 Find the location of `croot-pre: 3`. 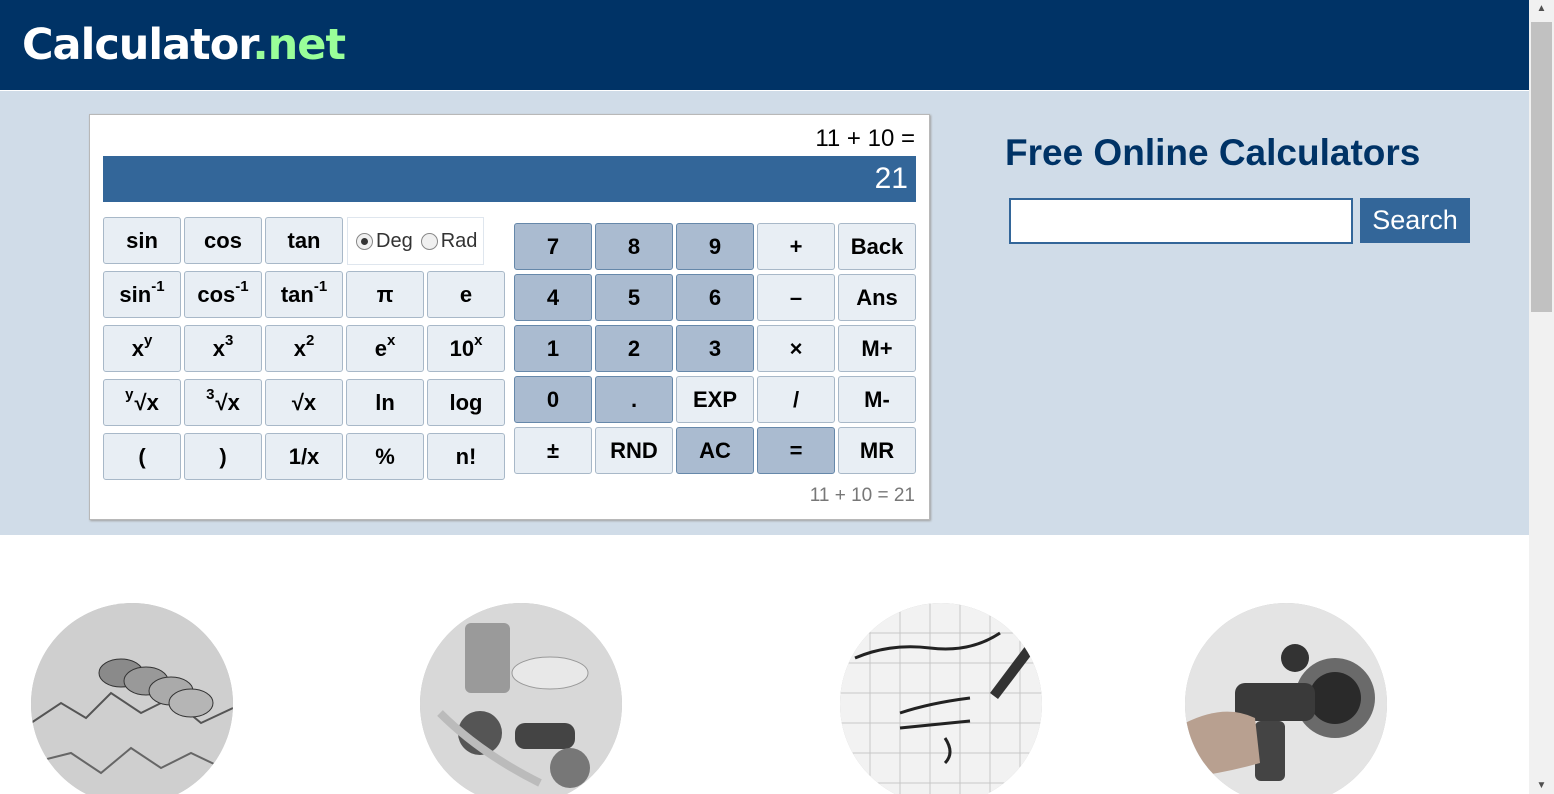

croot-pre: 3 is located at coordinates (210, 394).